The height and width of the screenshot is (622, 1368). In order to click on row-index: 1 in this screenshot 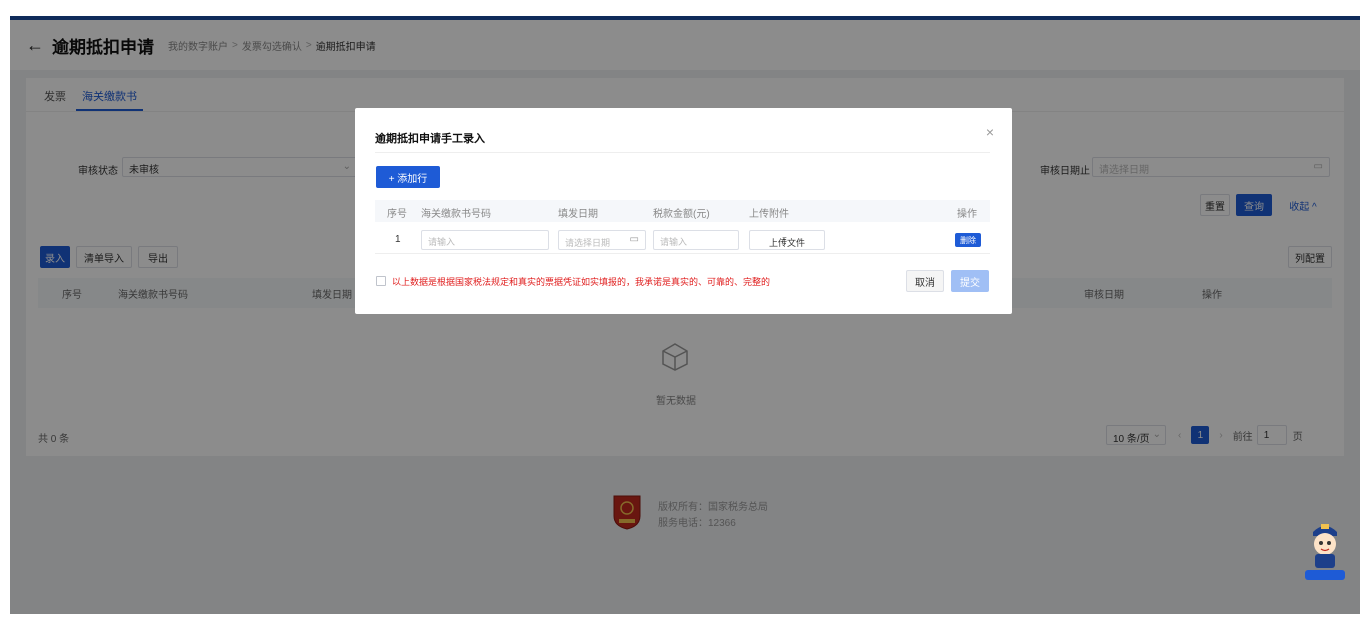, I will do `click(398, 239)`.